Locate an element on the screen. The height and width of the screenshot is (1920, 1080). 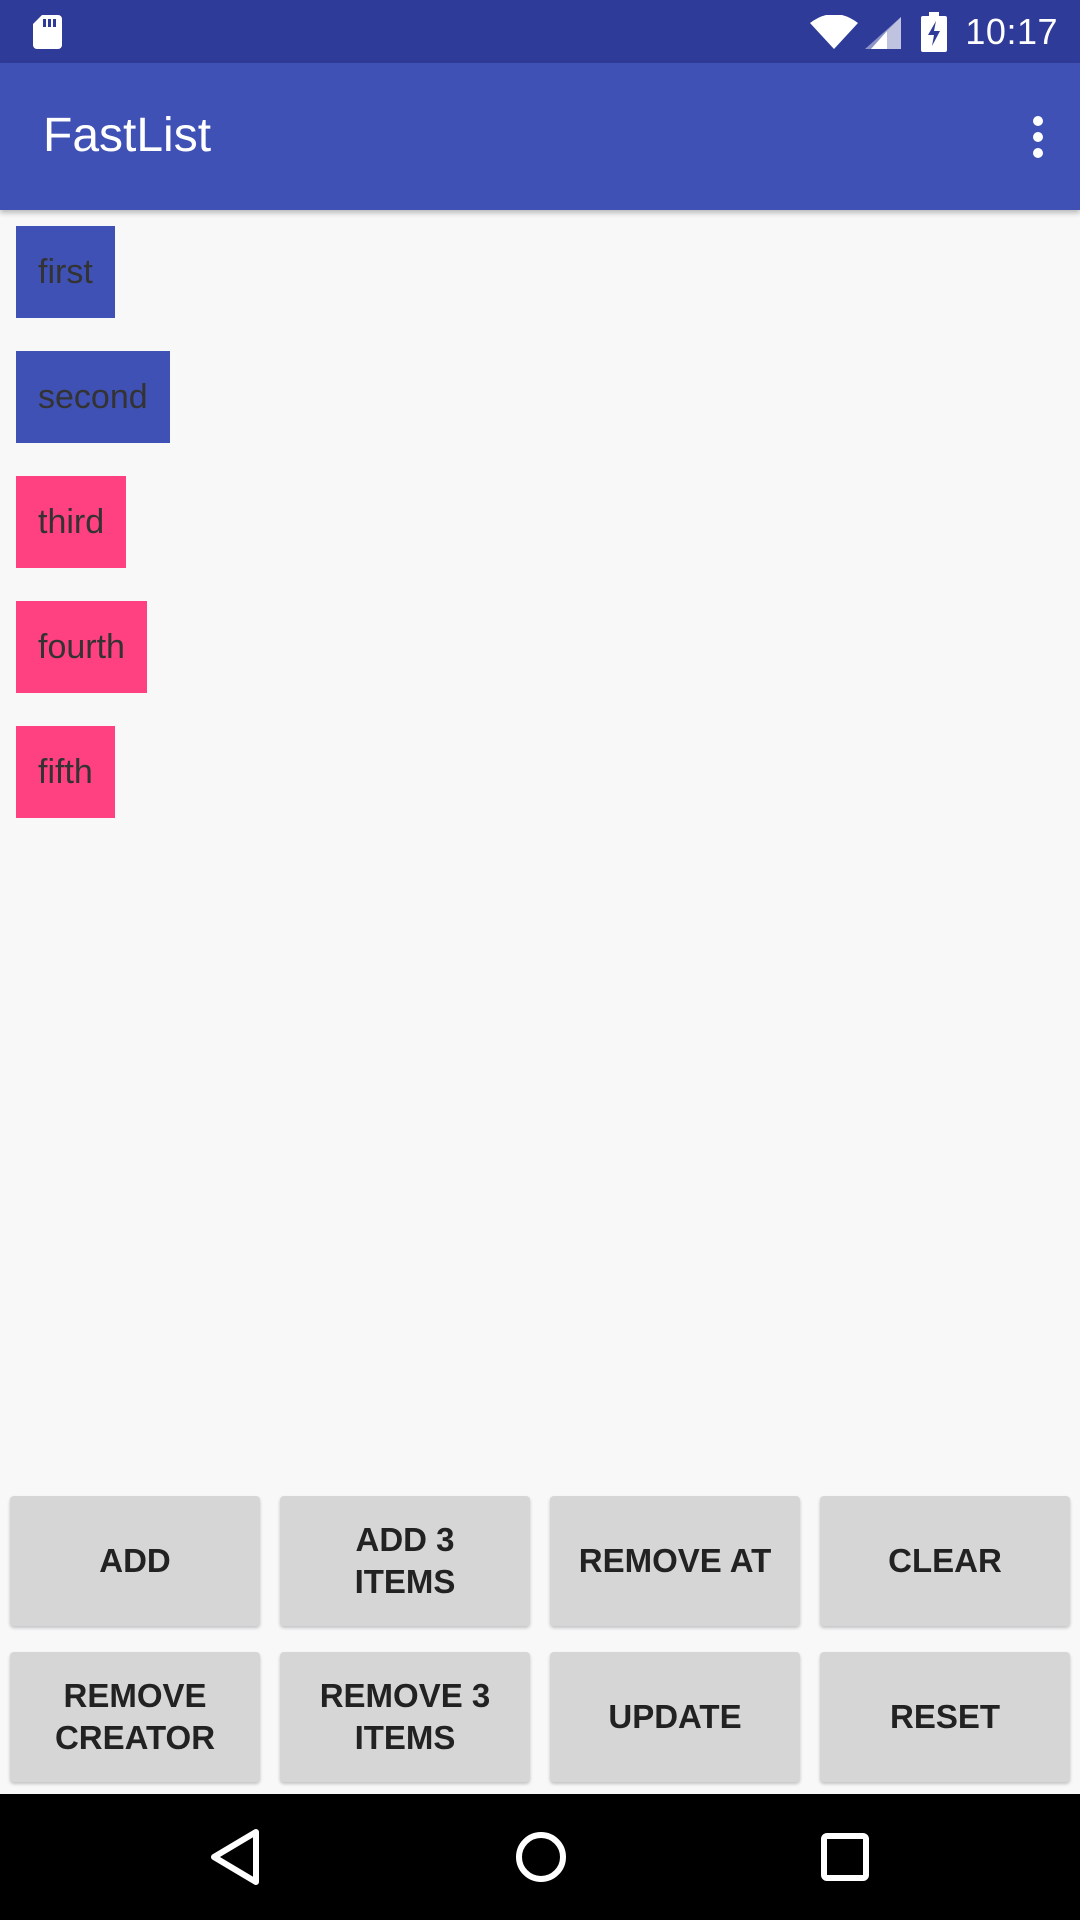
add-3-items-button: ADD 3 ITEMS is located at coordinates (405, 1561).